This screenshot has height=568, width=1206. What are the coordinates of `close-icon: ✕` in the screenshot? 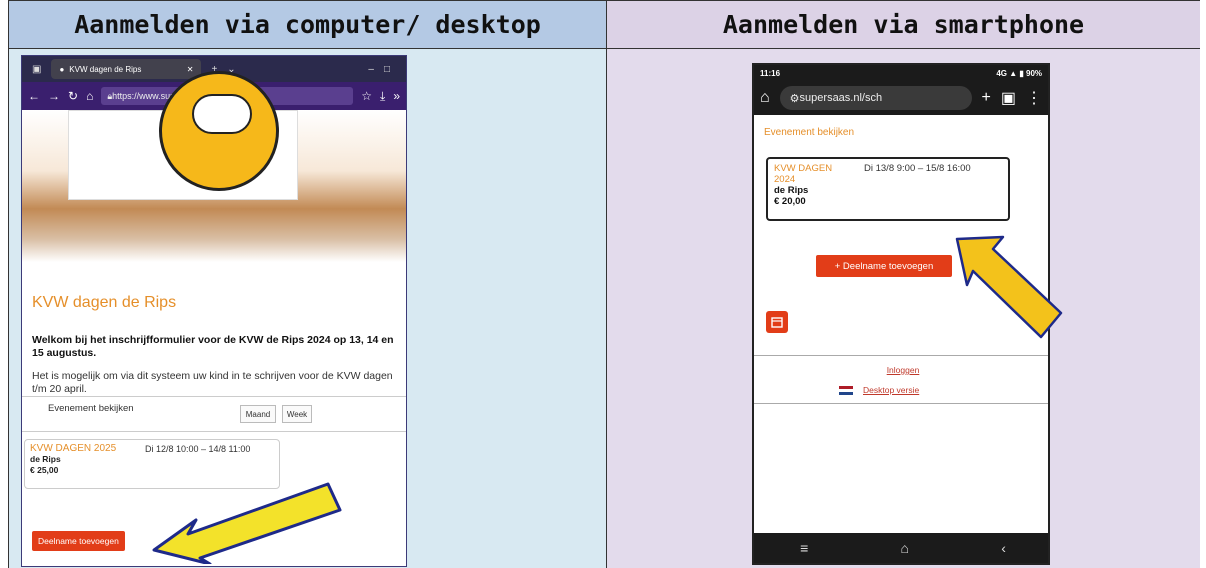 It's located at (190, 69).